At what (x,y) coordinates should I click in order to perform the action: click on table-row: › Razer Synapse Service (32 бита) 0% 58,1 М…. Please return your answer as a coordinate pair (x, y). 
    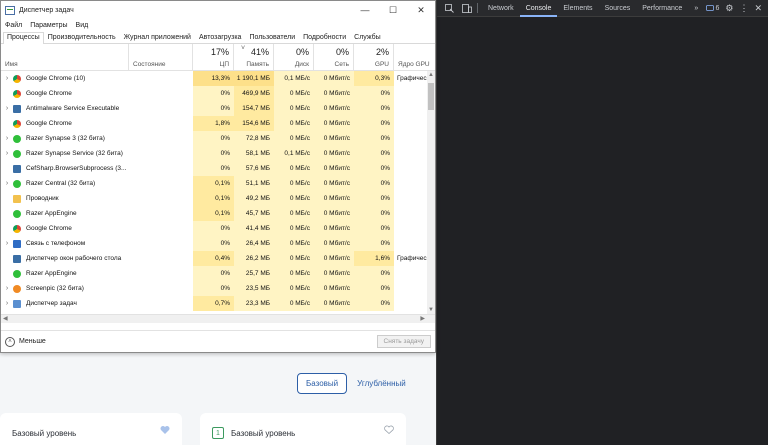
    Looking at the image, I should click on (218, 153).